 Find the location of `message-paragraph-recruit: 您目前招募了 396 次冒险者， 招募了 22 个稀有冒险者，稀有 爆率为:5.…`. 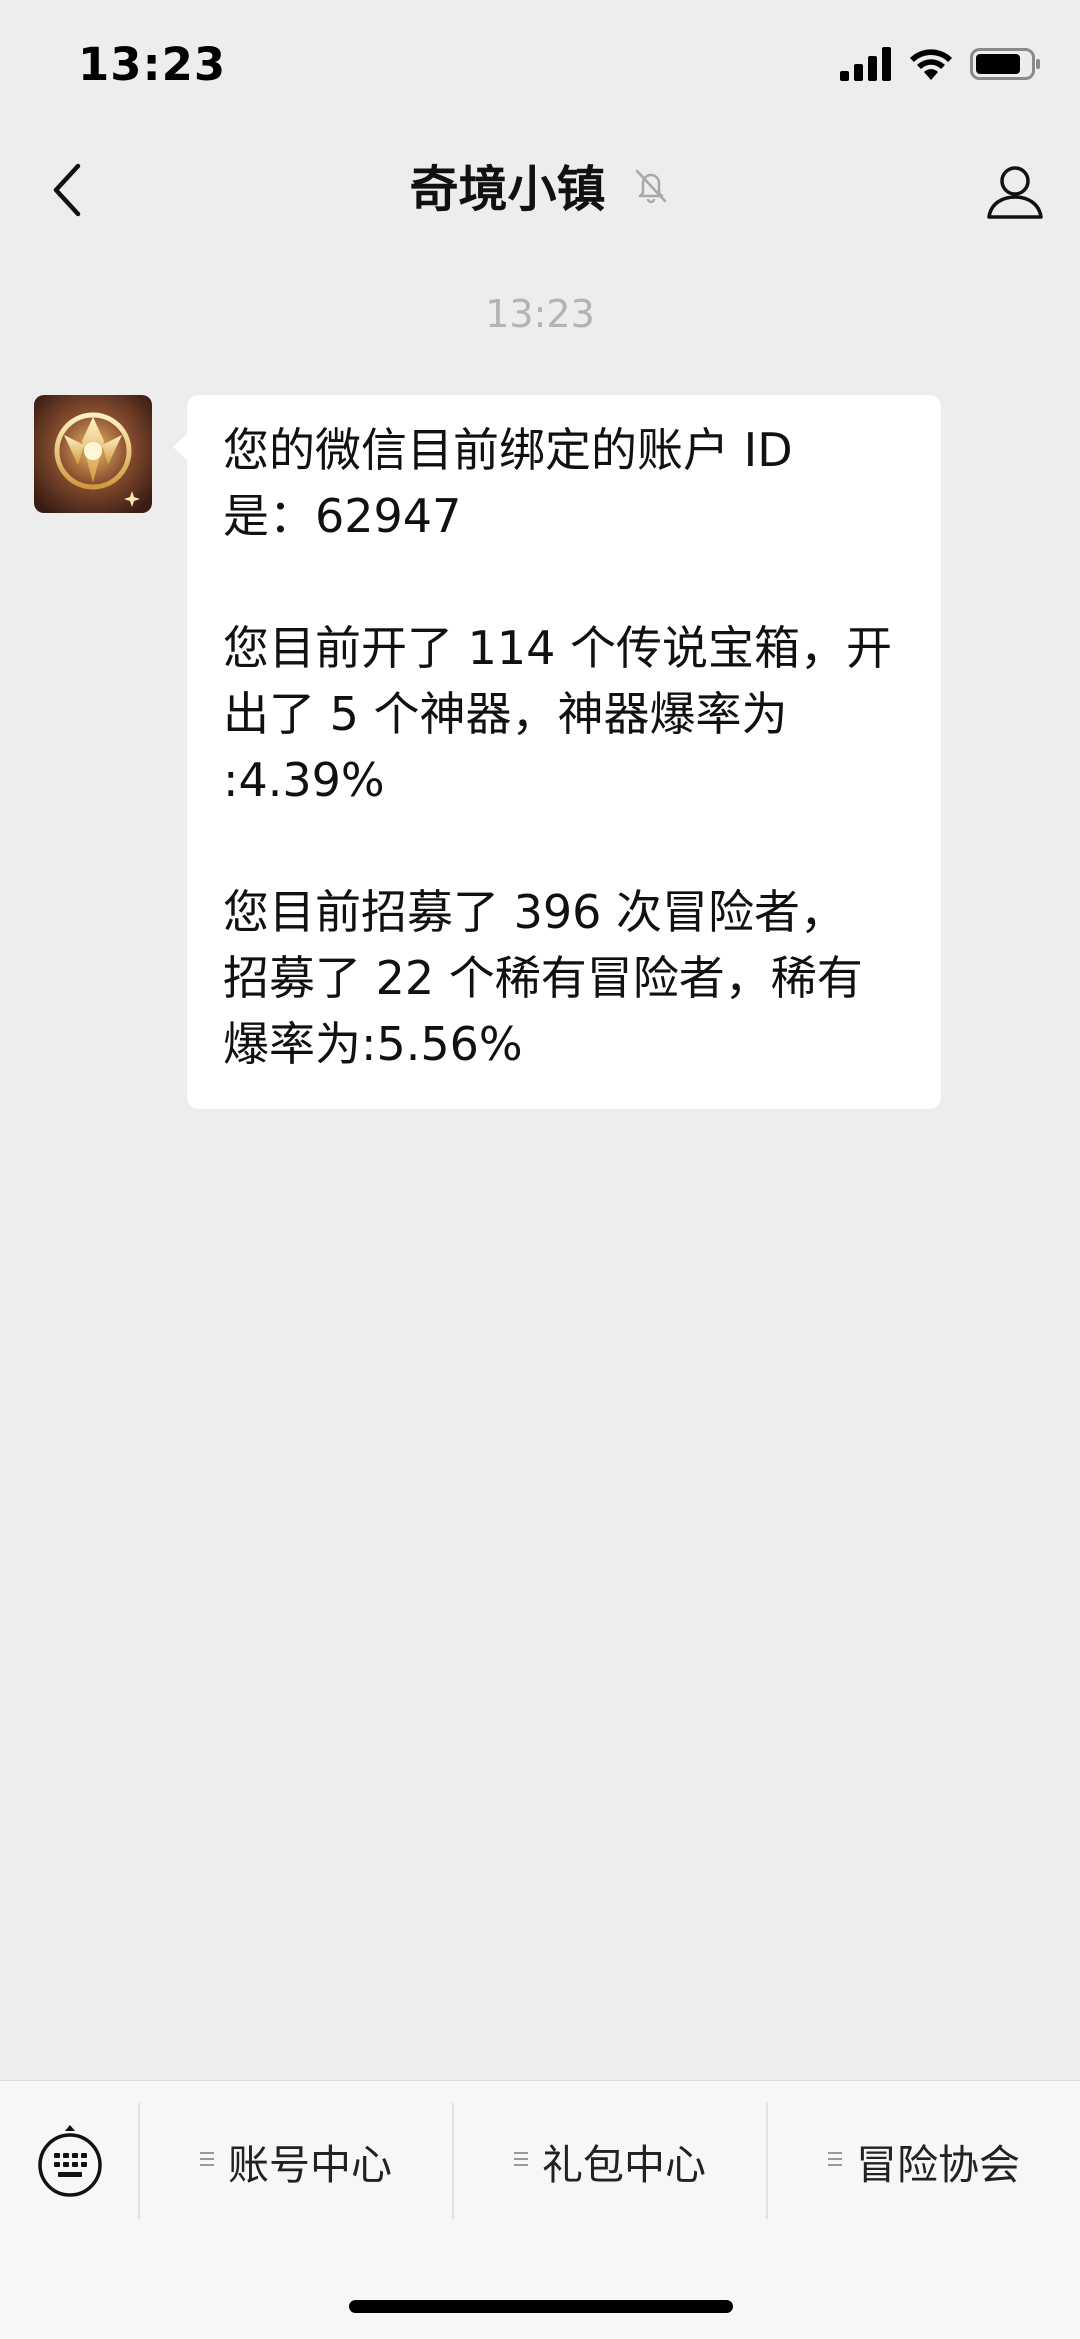

message-paragraph-recruit: 您目前招募了 396 次冒险者， 招募了 22 个稀有冒险者，稀有 爆率为:5.… is located at coordinates (543, 978).